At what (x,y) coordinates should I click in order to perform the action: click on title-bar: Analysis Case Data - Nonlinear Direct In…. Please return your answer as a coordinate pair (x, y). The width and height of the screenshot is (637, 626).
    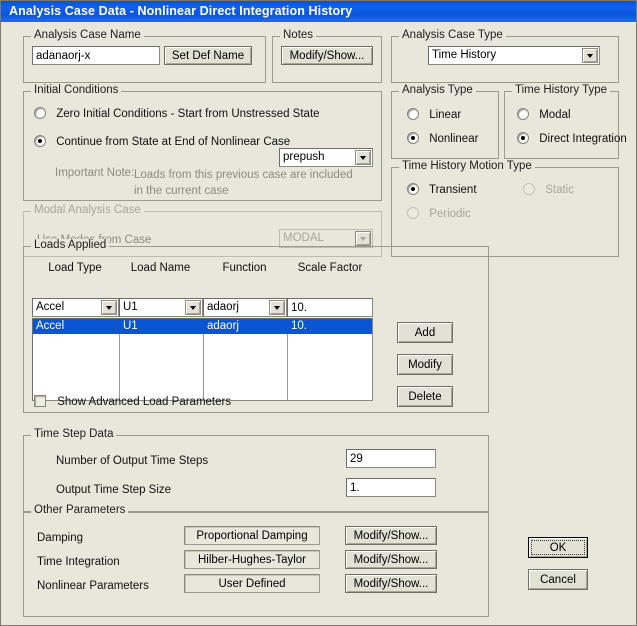
    Looking at the image, I should click on (318, 11).